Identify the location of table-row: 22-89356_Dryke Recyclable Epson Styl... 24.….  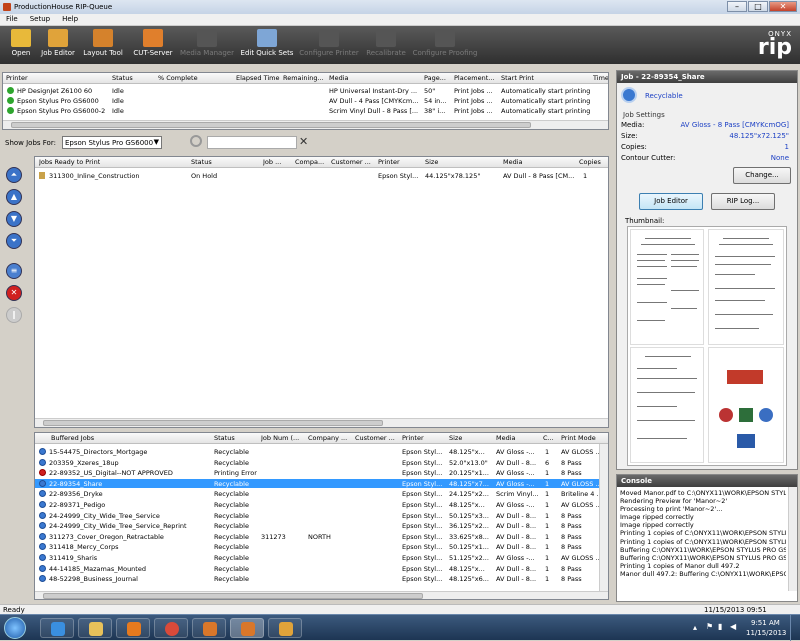
(319, 493).